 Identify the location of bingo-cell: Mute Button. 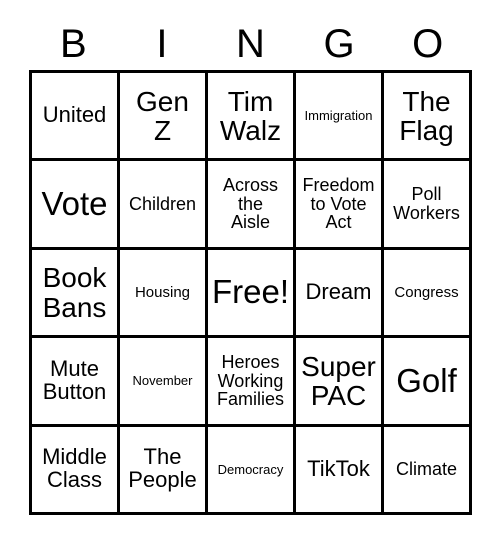
(76, 382).